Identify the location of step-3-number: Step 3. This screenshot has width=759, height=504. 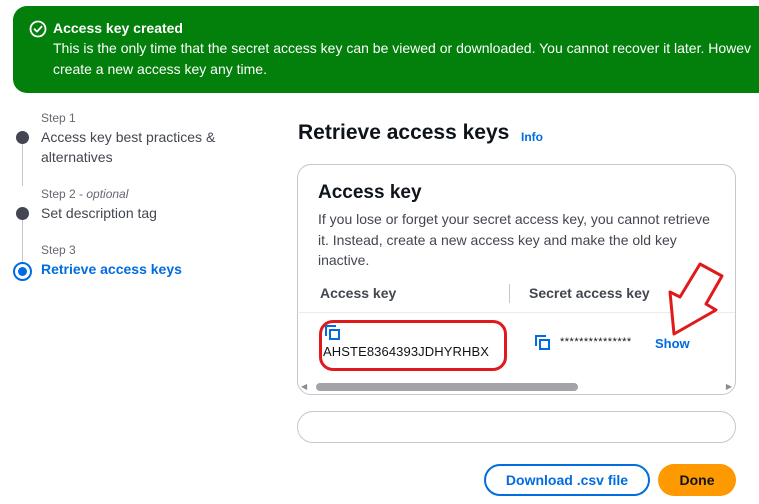
(58, 250).